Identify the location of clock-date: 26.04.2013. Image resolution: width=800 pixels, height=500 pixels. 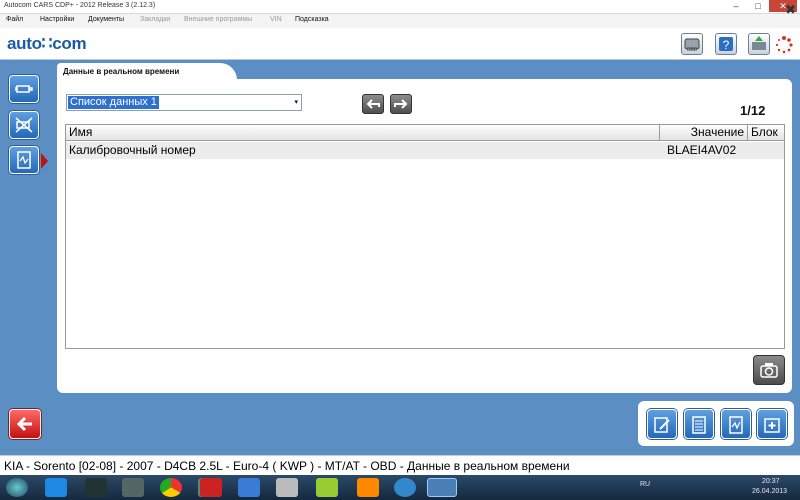
(770, 491).